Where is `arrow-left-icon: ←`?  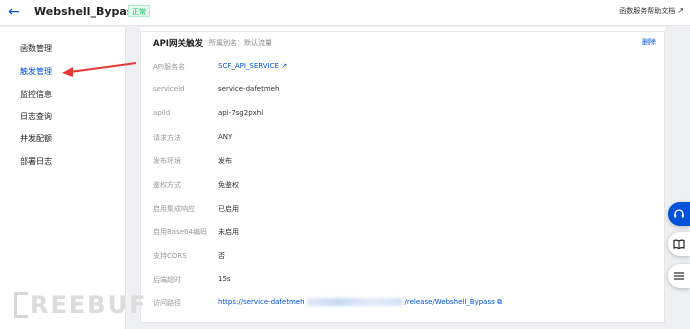
arrow-left-icon: ← is located at coordinates (14, 12).